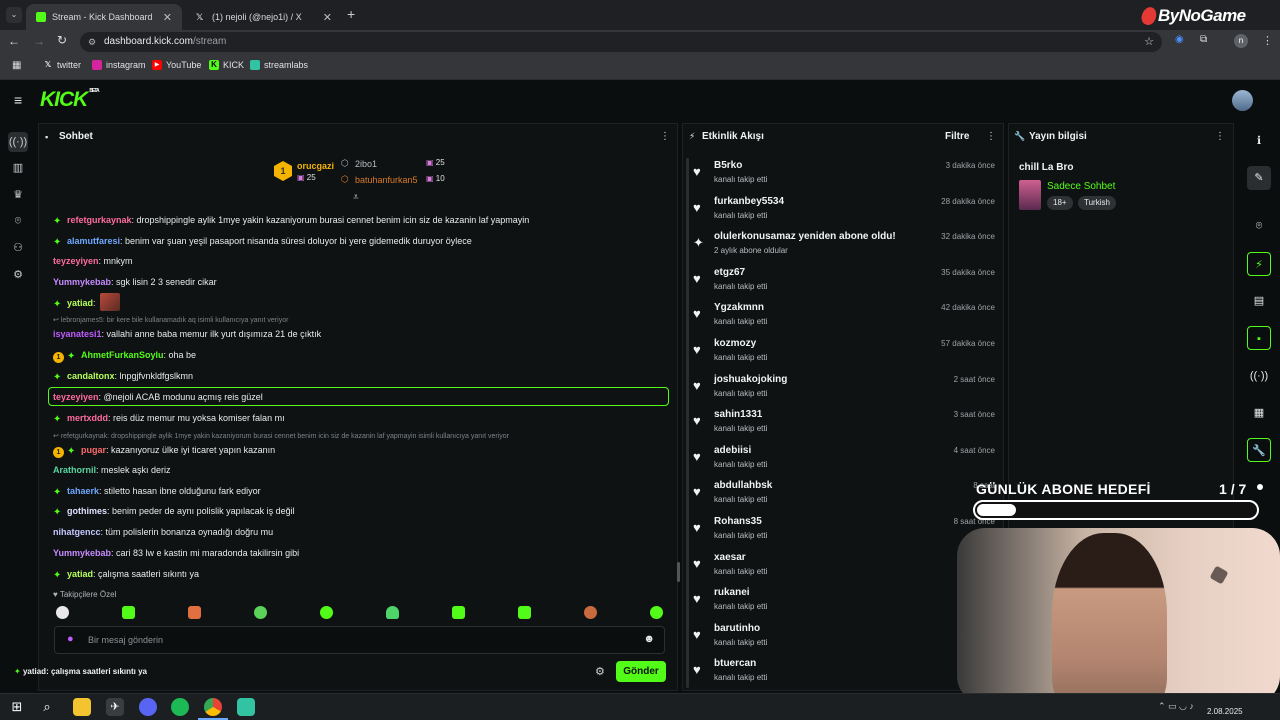 Image resolution: width=1280 pixels, height=720 pixels. Describe the element at coordinates (843, 638) in the screenshot. I see `activity-item: ♥barutinhokanalı takip etti15` at that location.